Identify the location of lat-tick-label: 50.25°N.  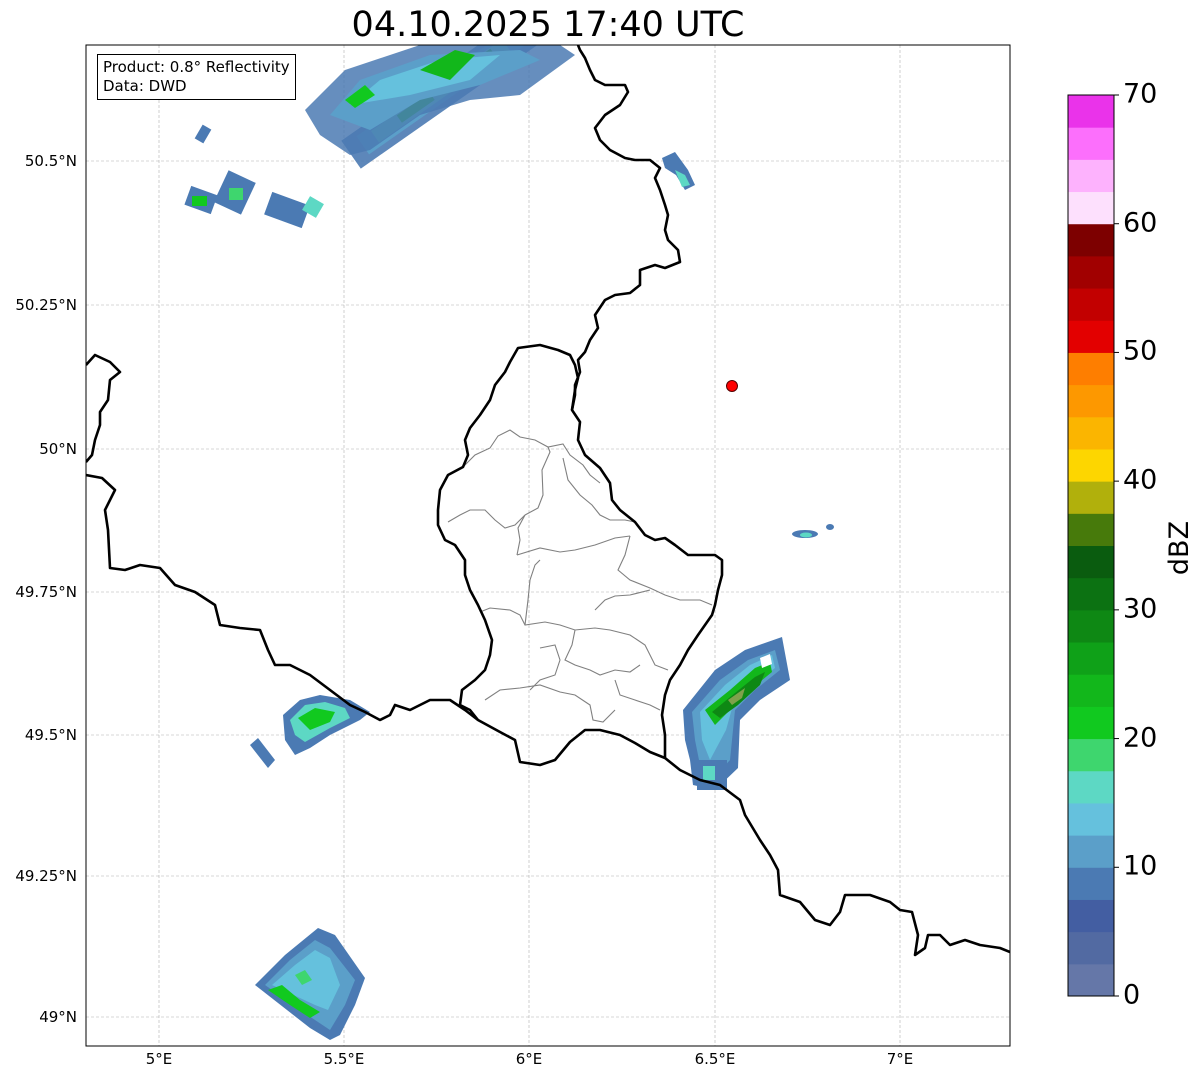
(46, 305).